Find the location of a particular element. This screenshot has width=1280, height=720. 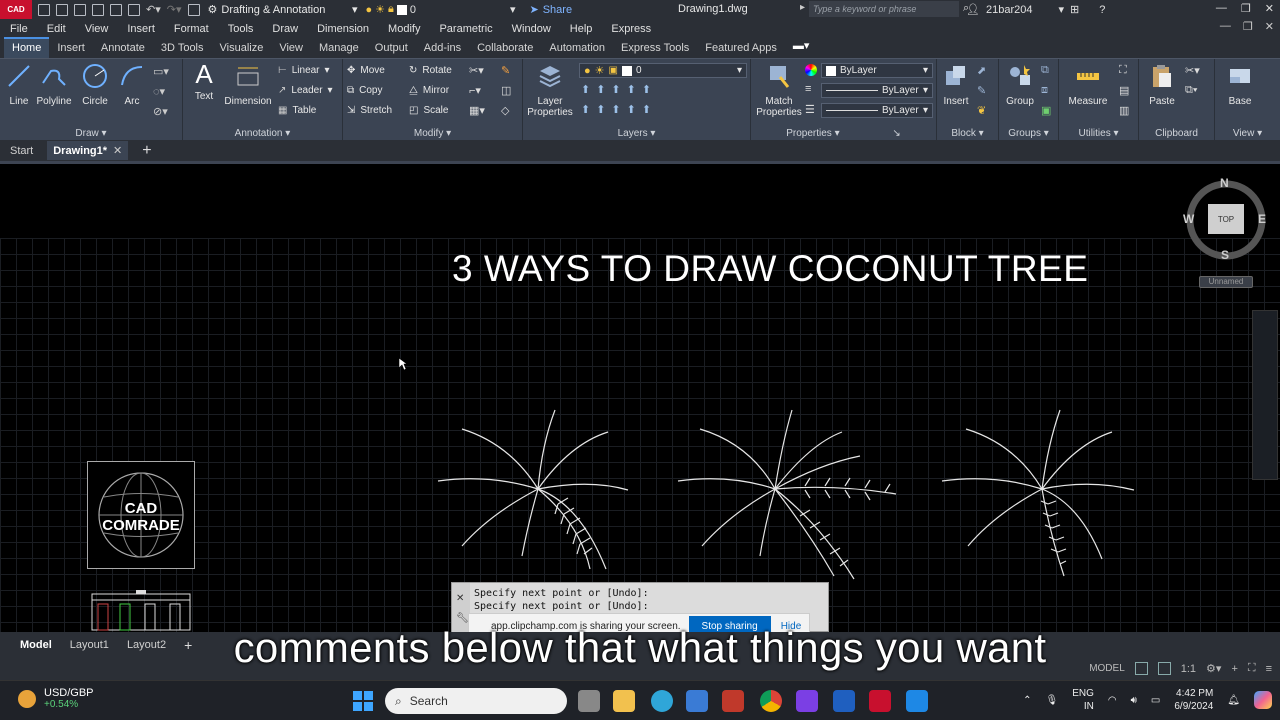

panel-title-clipboard: Clipboard is located at coordinates (1176, 133).